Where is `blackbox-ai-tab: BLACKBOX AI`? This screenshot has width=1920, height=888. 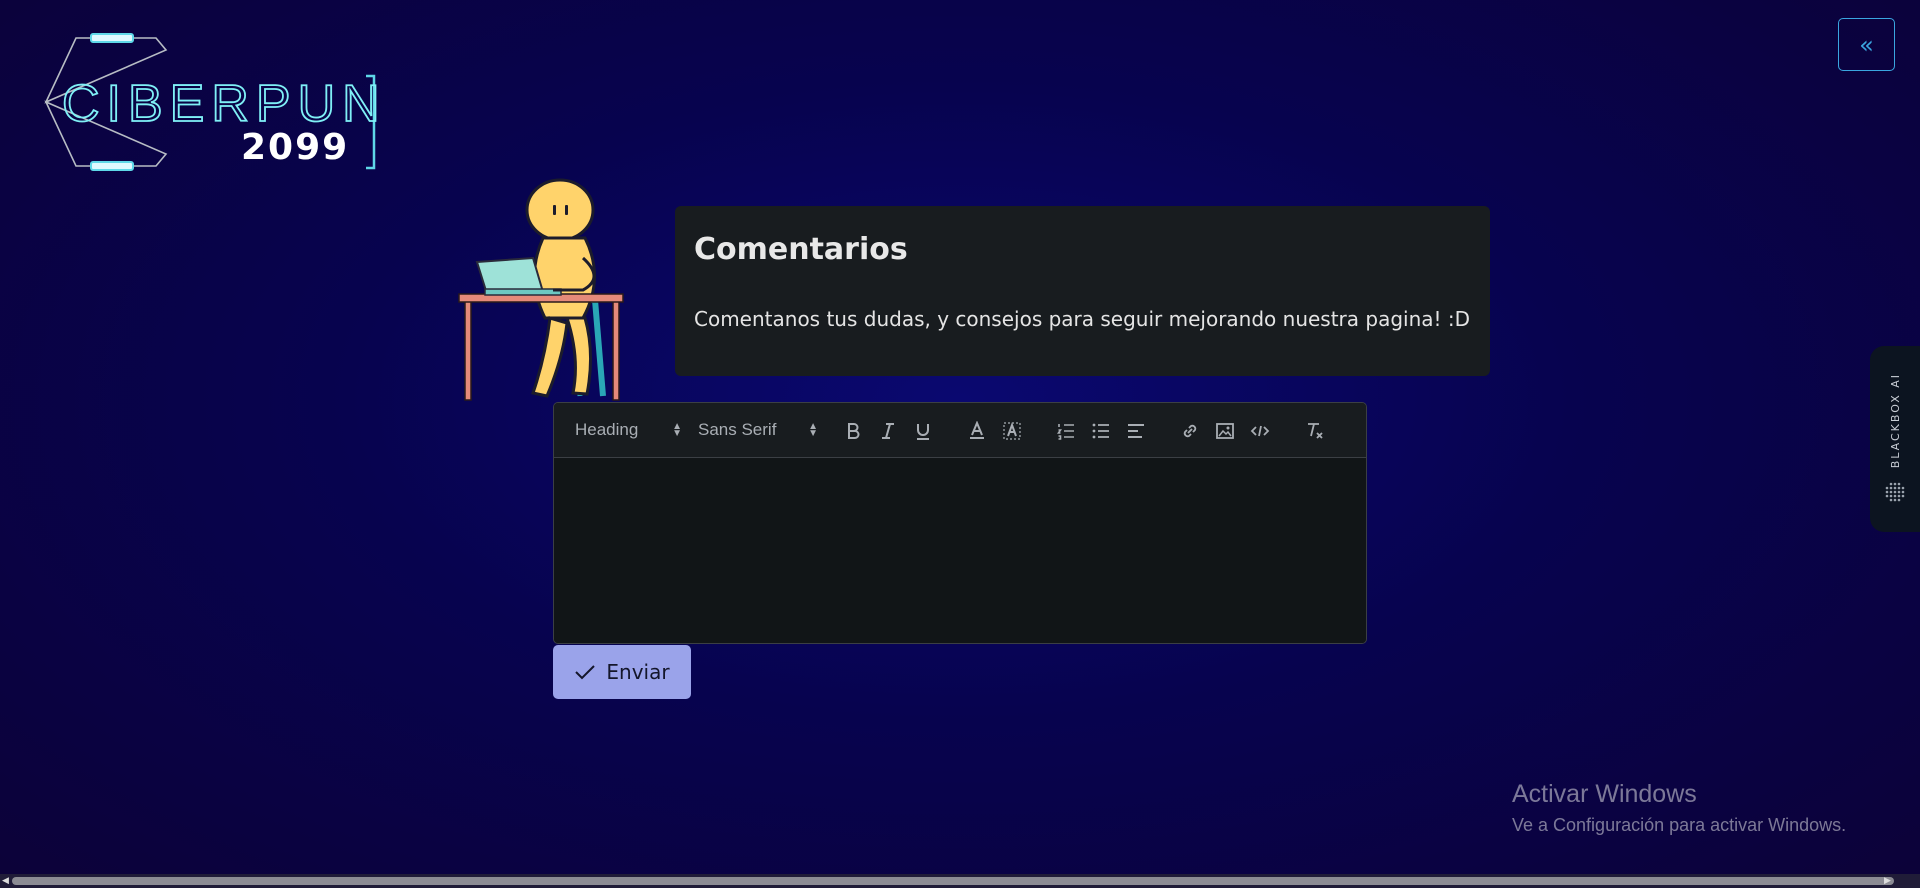 blackbox-ai-tab: BLACKBOX AI is located at coordinates (1895, 439).